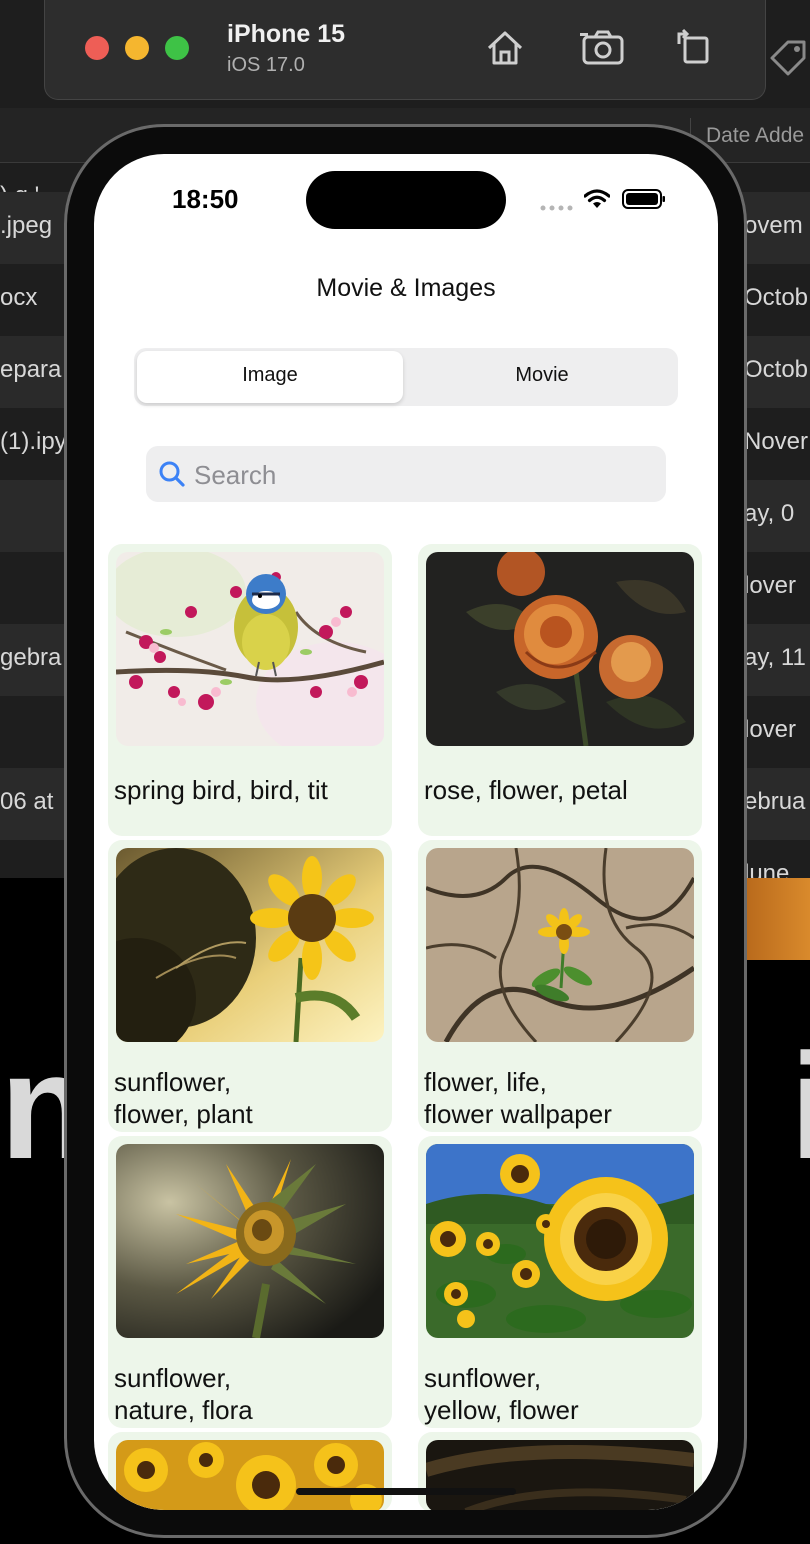 This screenshot has height=1544, width=810. What do you see at coordinates (250, 649) in the screenshot?
I see `bird-photo` at bounding box center [250, 649].